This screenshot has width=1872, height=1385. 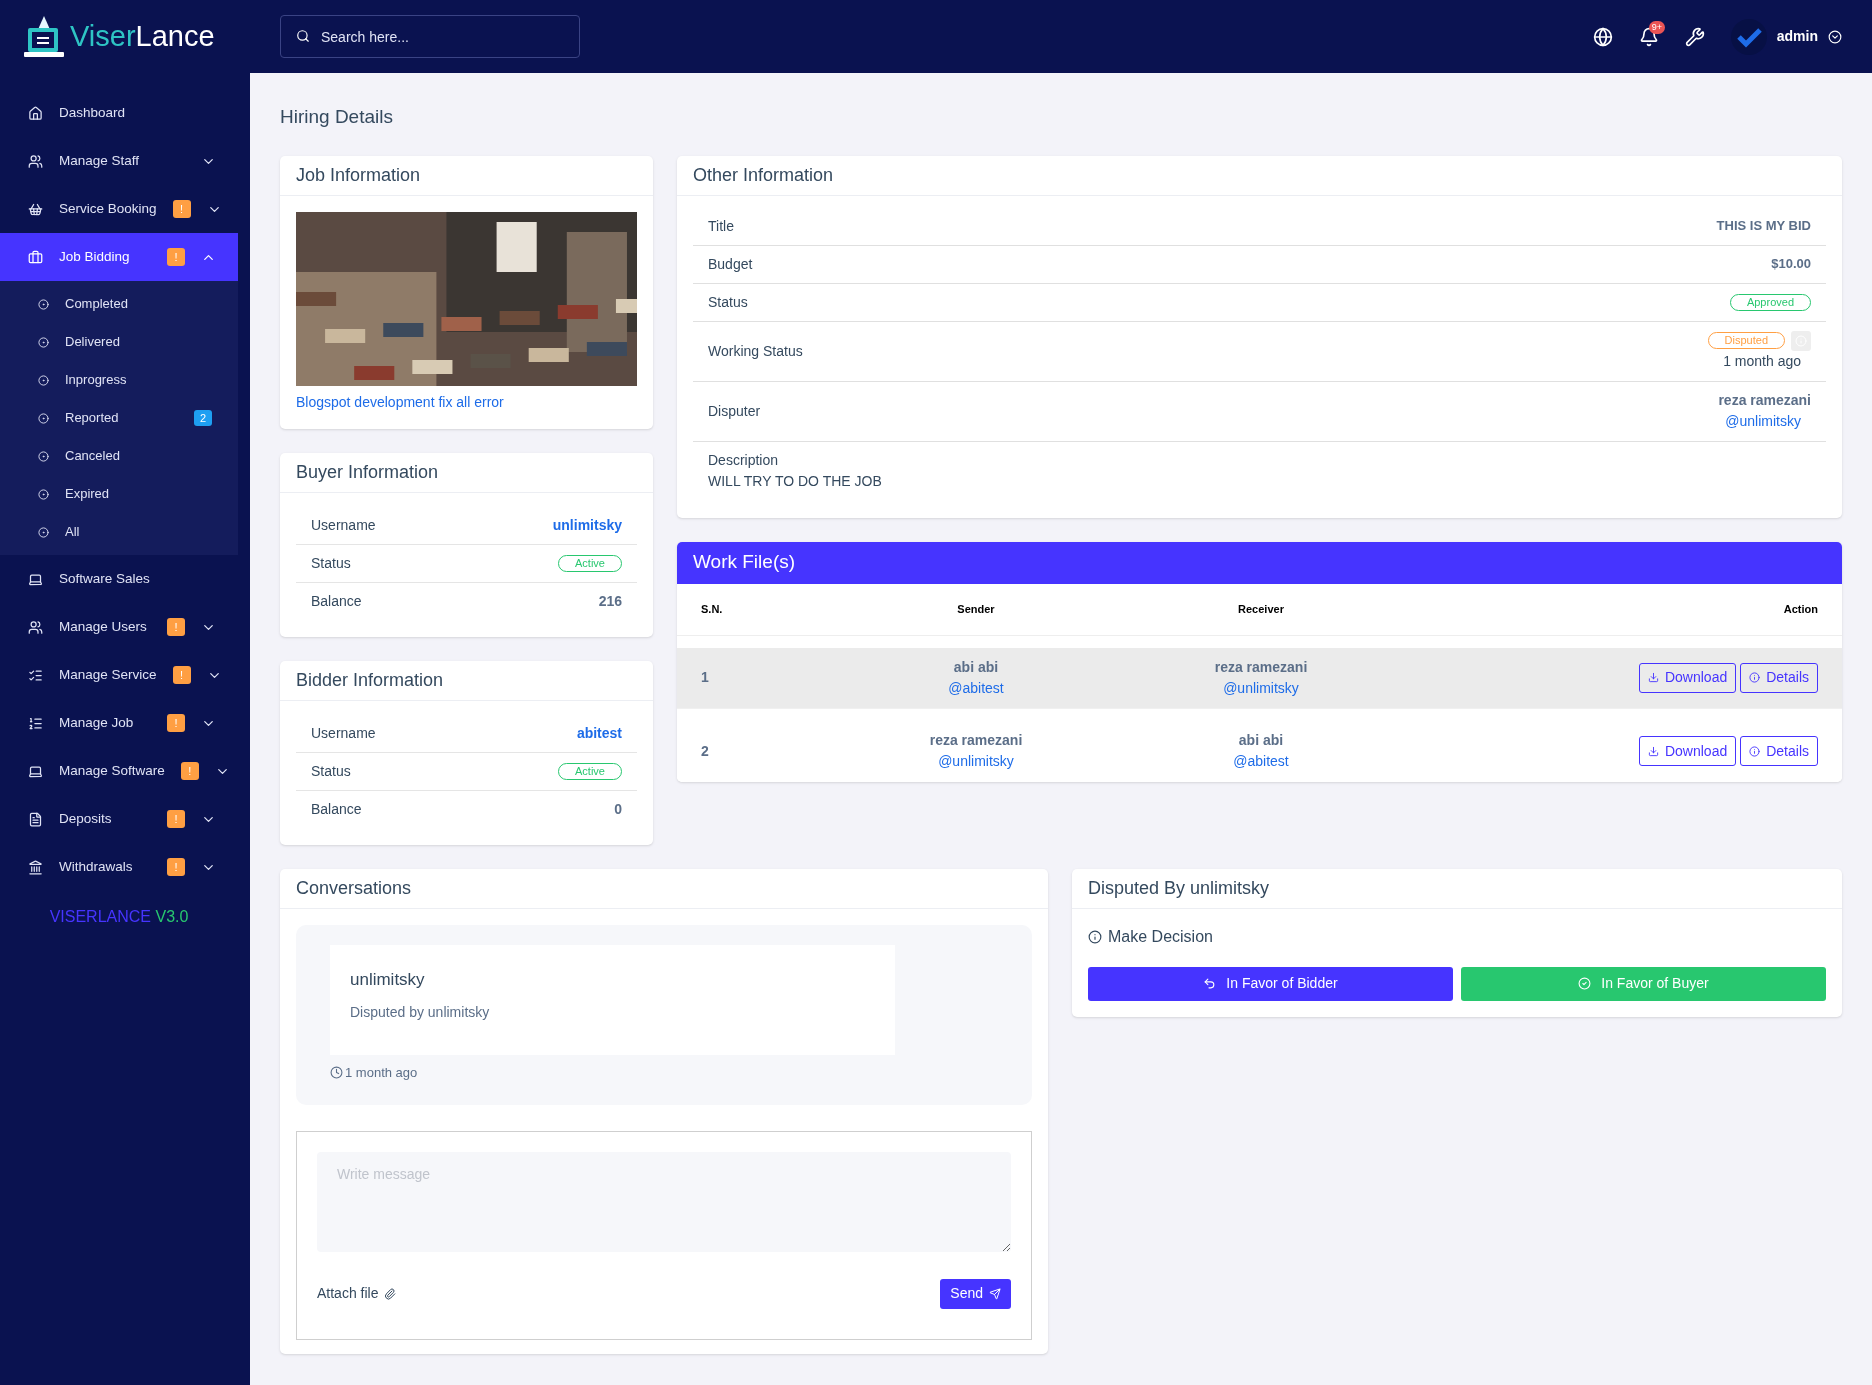 What do you see at coordinates (142, 36) in the screenshot?
I see `logo-text: ViserLance` at bounding box center [142, 36].